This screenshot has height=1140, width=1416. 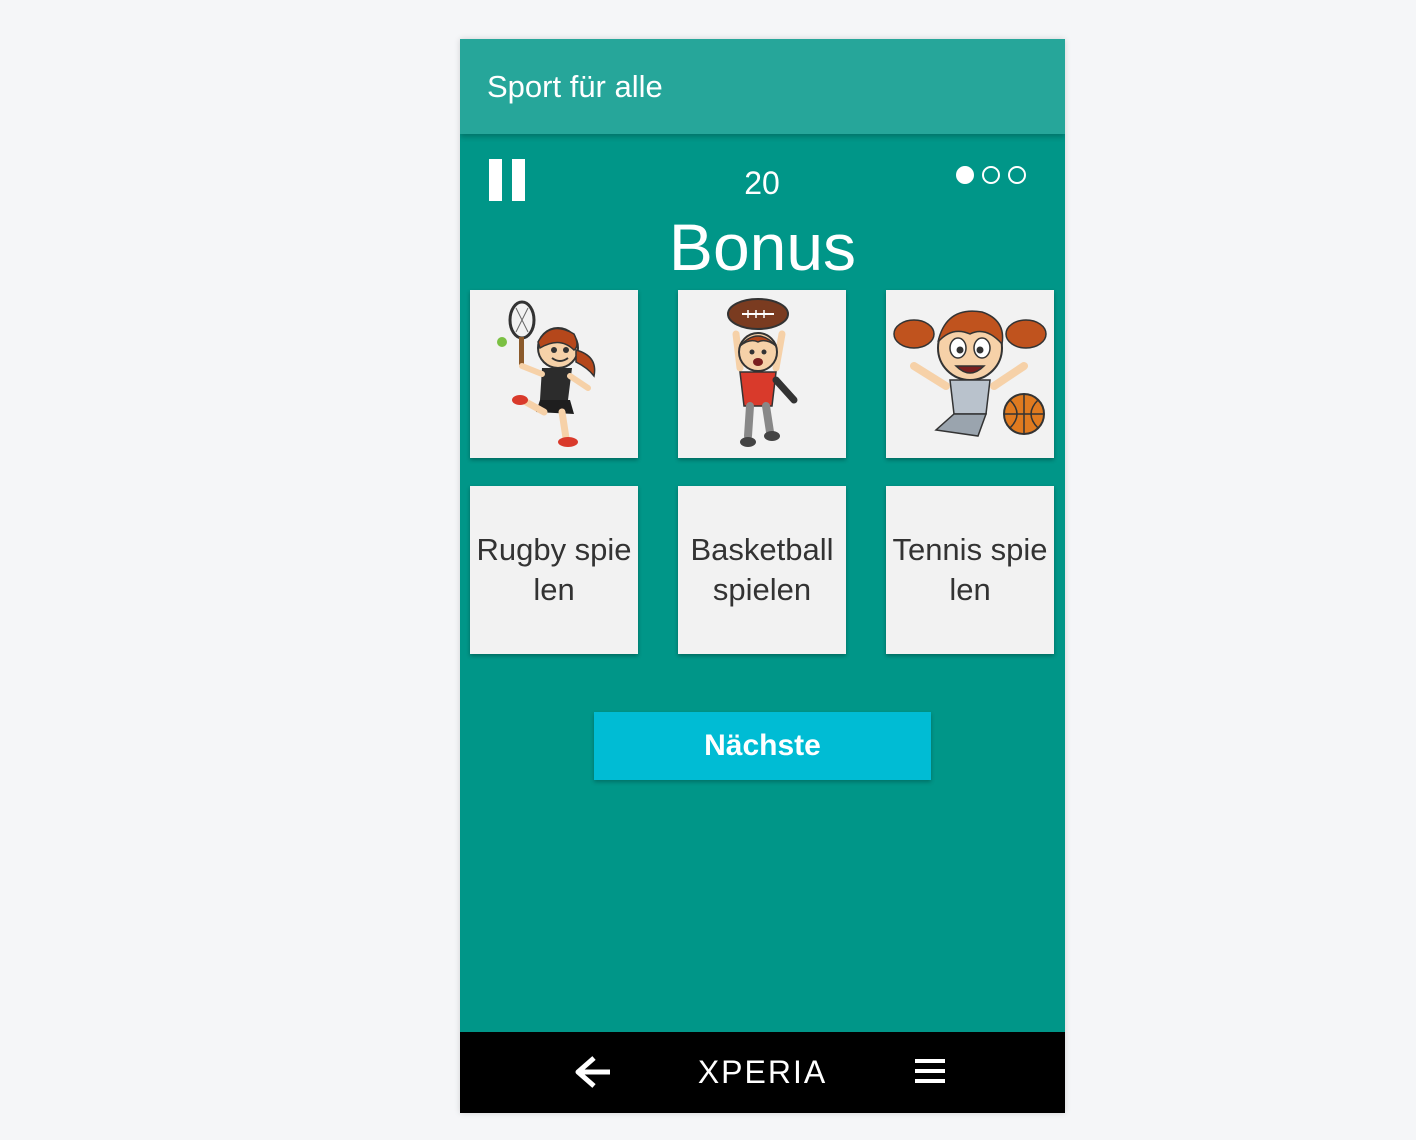 I want to click on word-card-rugby: Rugby spielen, so click(x=554, y=570).